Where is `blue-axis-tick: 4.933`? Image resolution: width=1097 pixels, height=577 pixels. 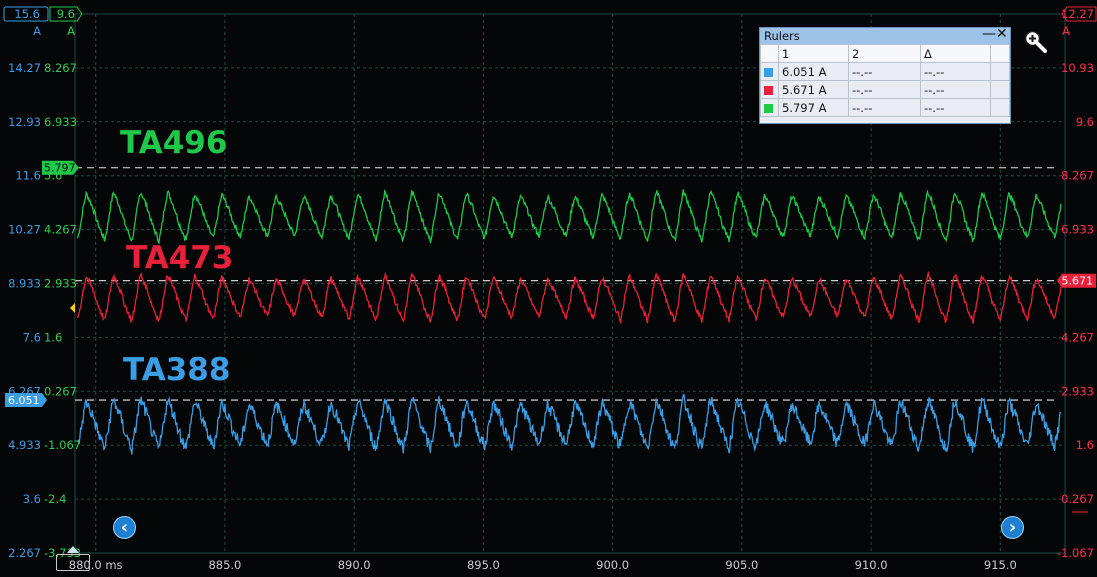 blue-axis-tick: 4.933 is located at coordinates (24, 445).